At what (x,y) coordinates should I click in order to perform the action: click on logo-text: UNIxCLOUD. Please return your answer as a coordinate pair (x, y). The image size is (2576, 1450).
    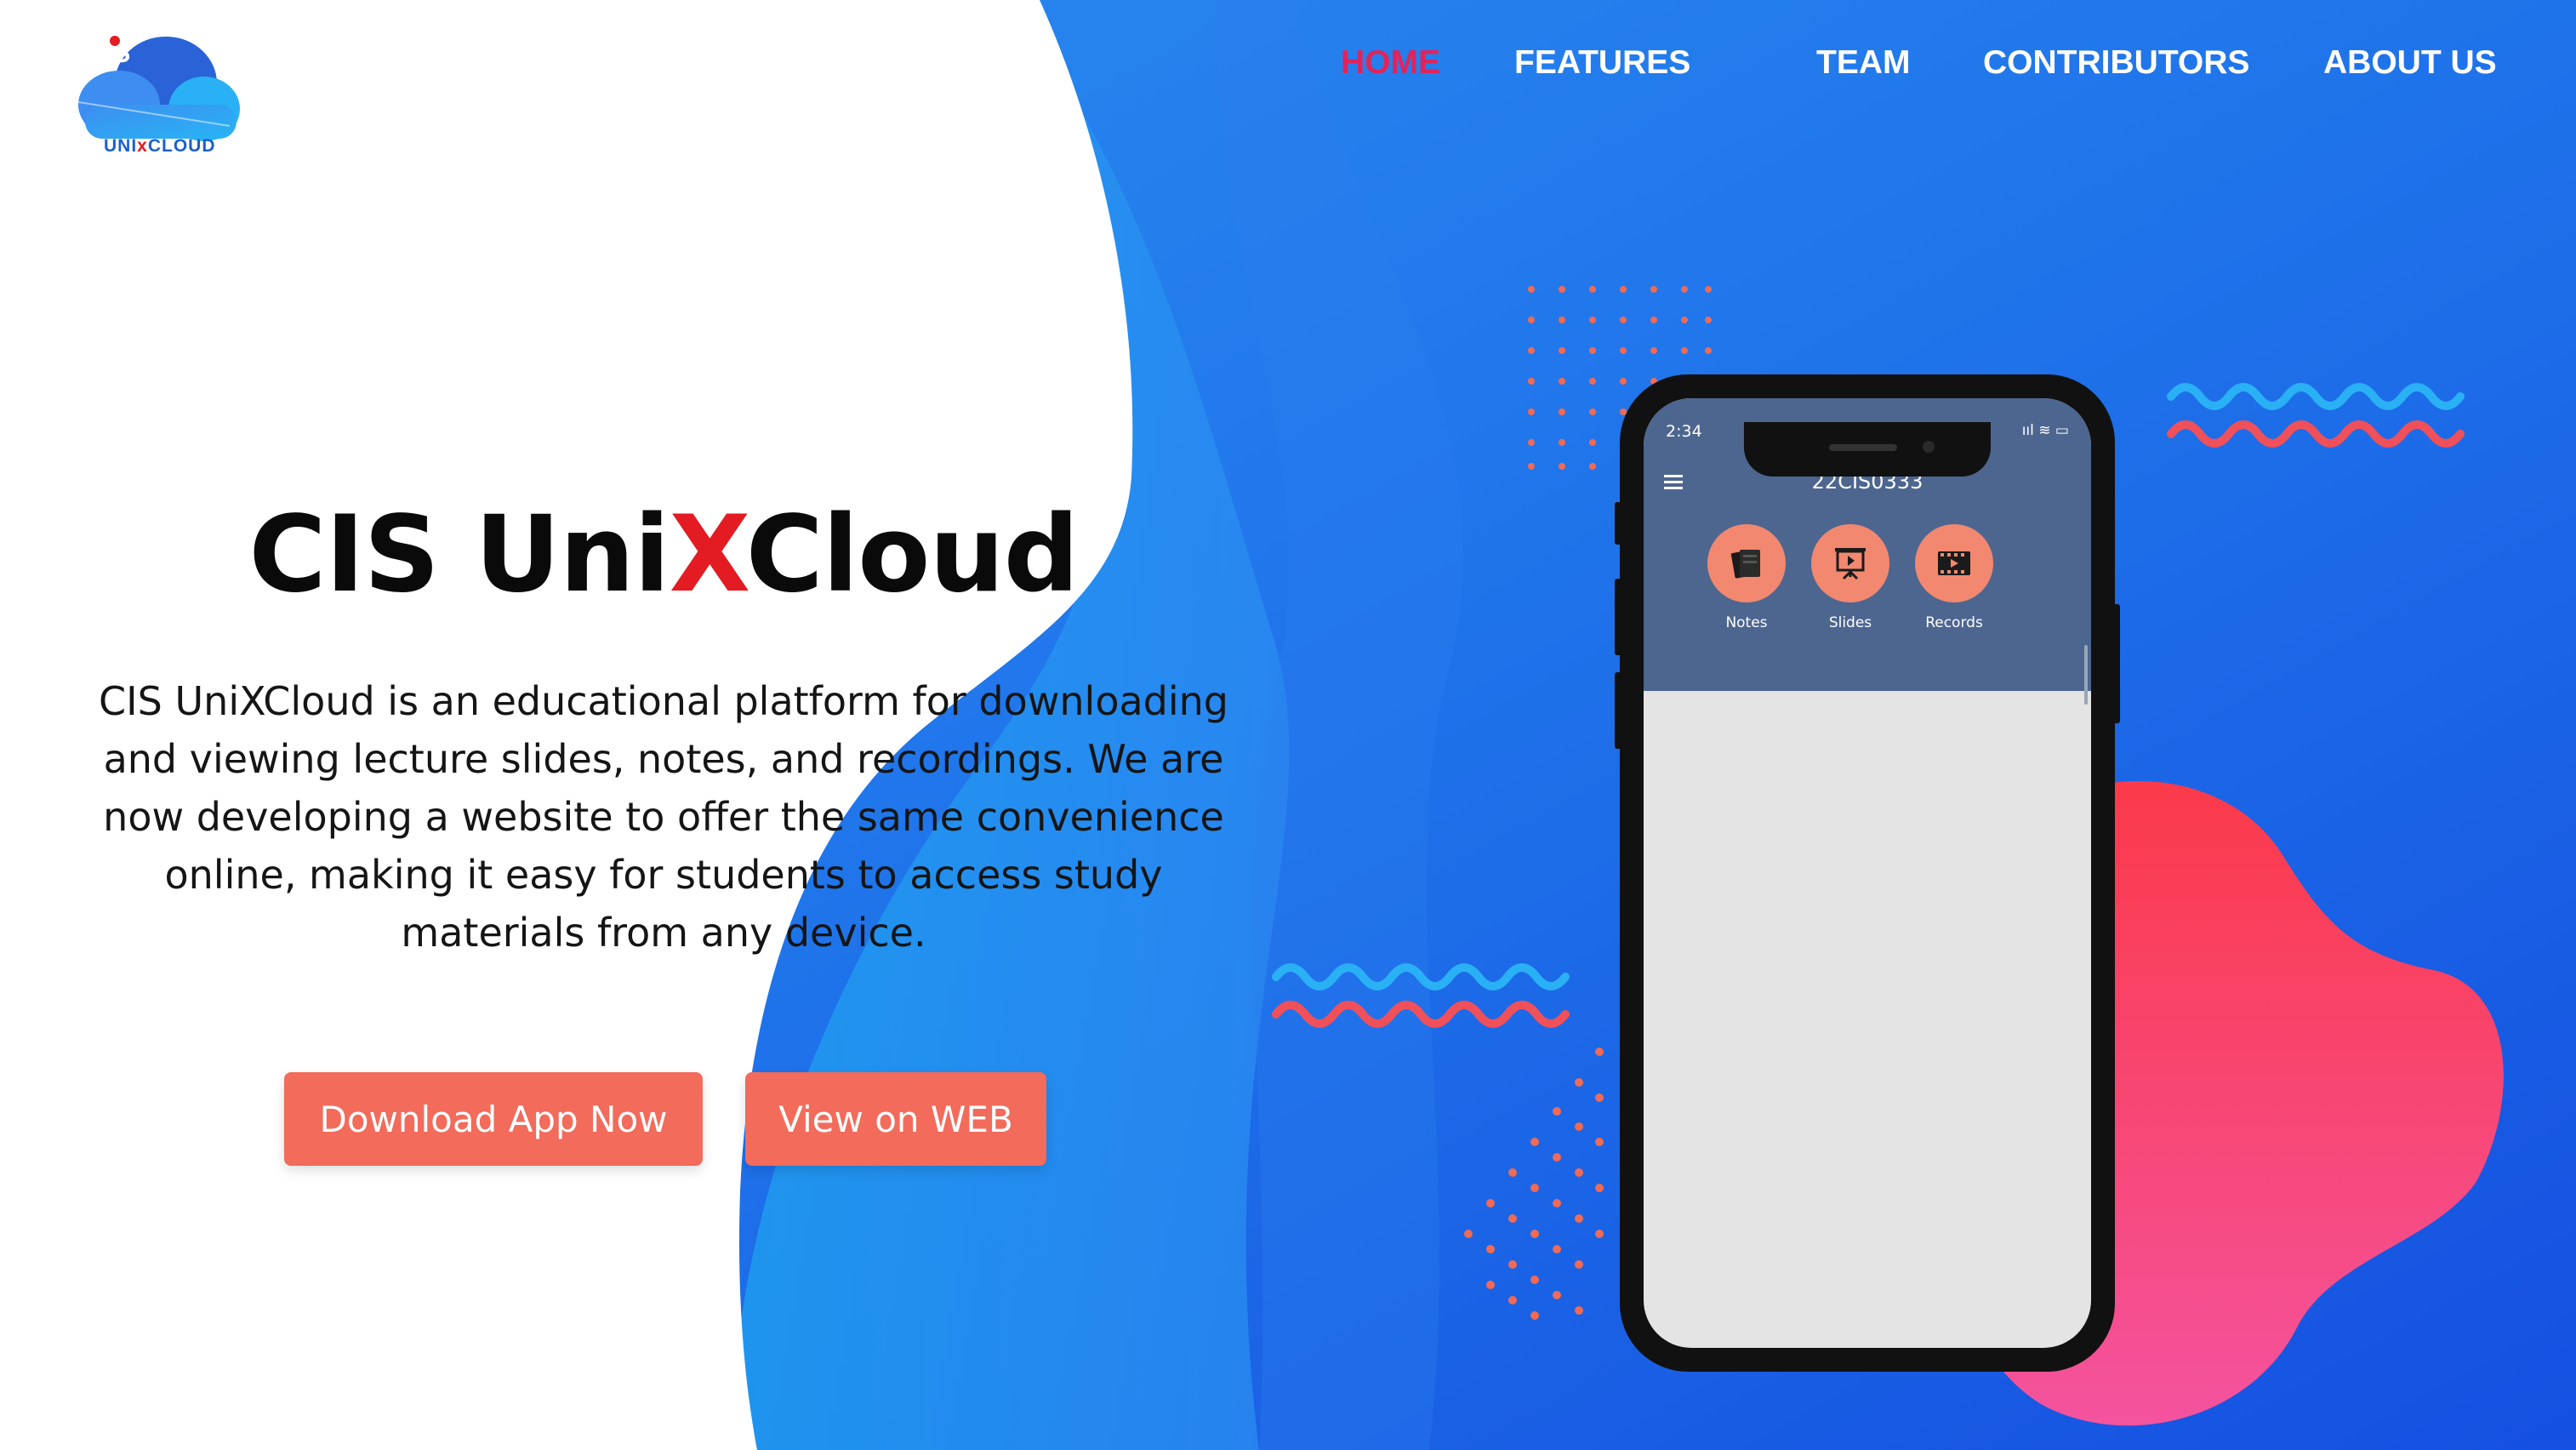
    Looking at the image, I should click on (160, 146).